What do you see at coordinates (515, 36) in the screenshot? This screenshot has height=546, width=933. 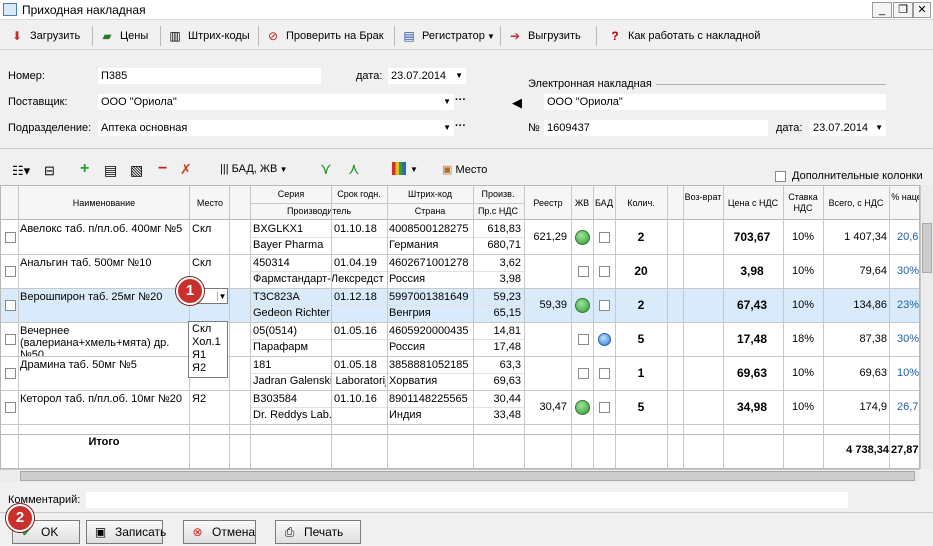 I see `export-icon: ➔` at bounding box center [515, 36].